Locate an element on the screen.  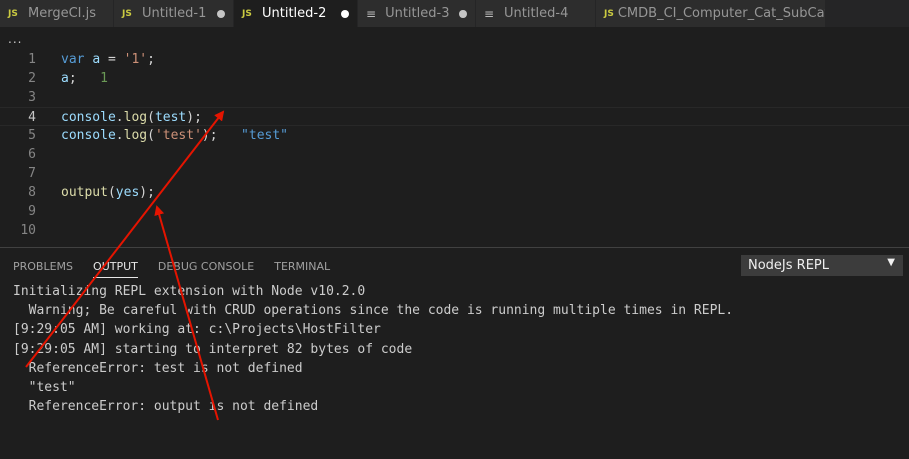
code-token: var is located at coordinates (73, 59).